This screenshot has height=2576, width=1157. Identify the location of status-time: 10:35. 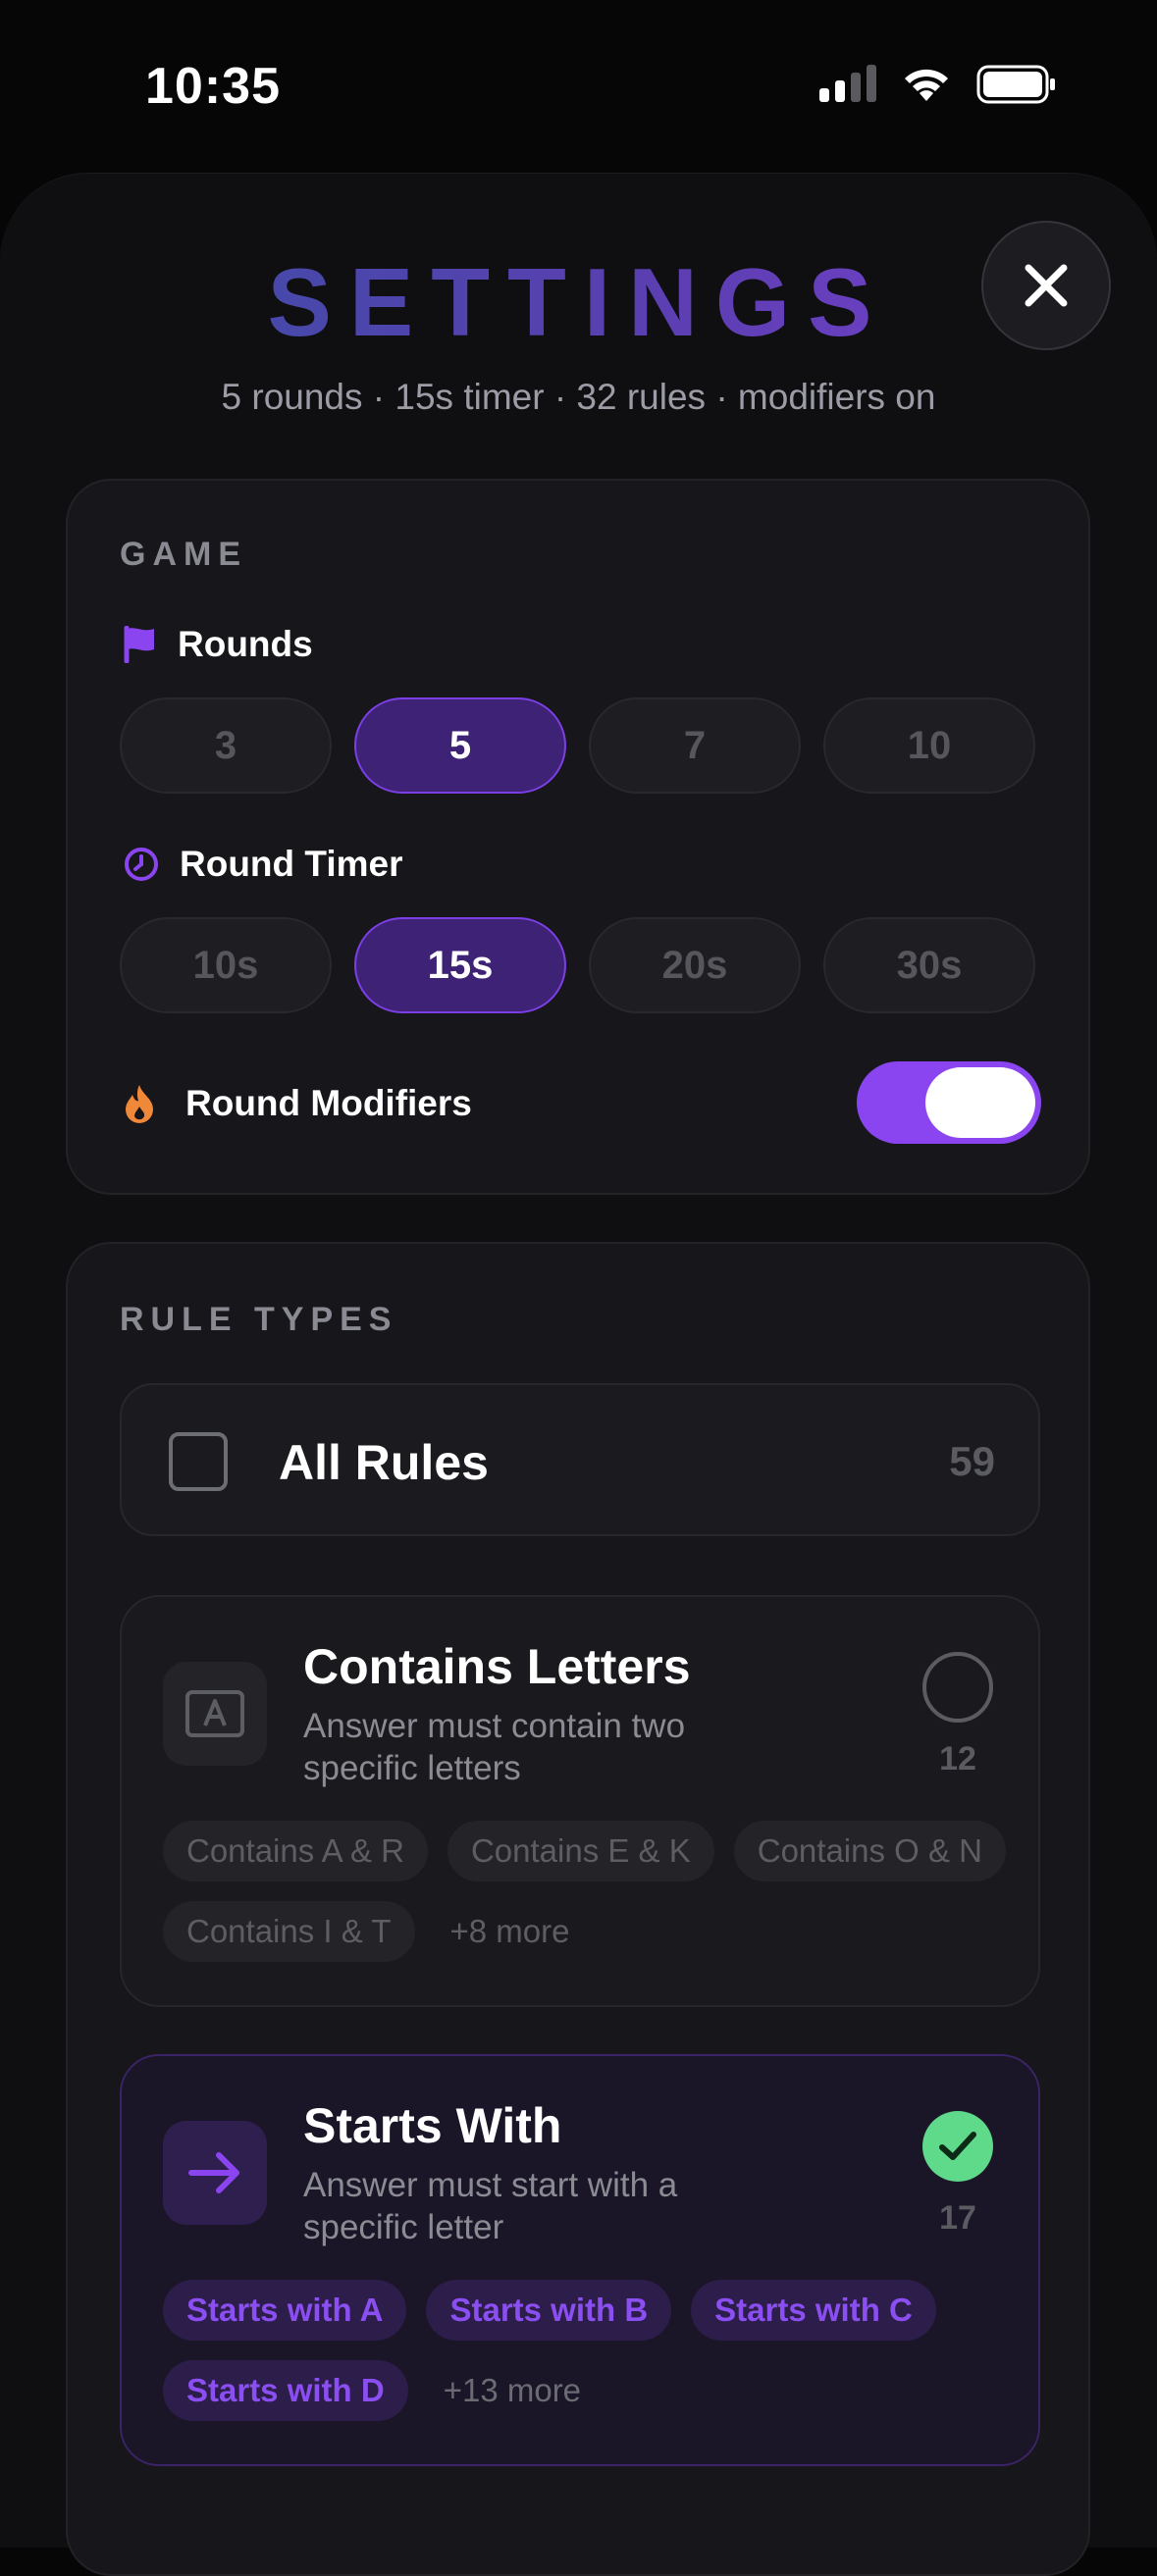
(213, 86).